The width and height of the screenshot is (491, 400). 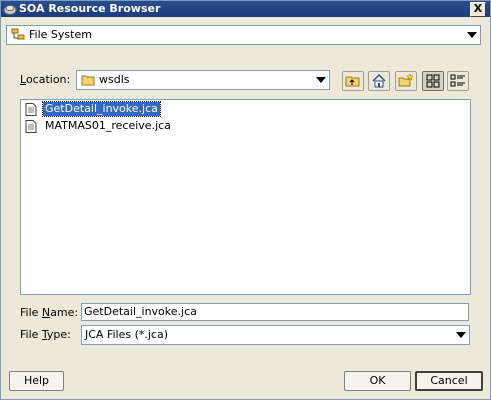 I want to click on file-name-text: MATMAS01_receive.jca, so click(x=108, y=125).